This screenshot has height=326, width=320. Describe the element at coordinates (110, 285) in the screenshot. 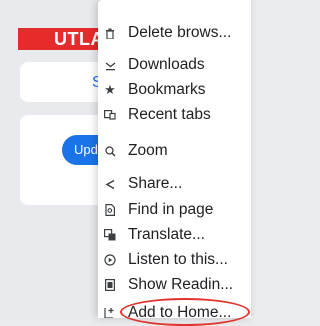

I see `reader-icon` at that location.